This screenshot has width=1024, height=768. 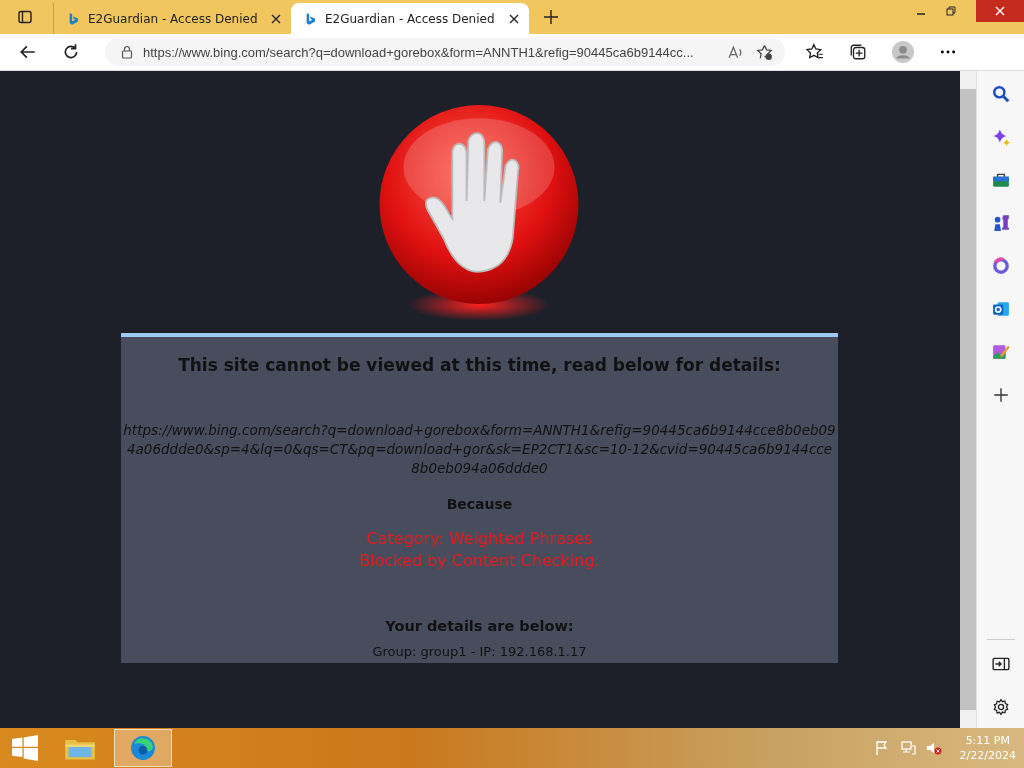 What do you see at coordinates (1000, 266) in the screenshot?
I see `ring-logo-icon` at bounding box center [1000, 266].